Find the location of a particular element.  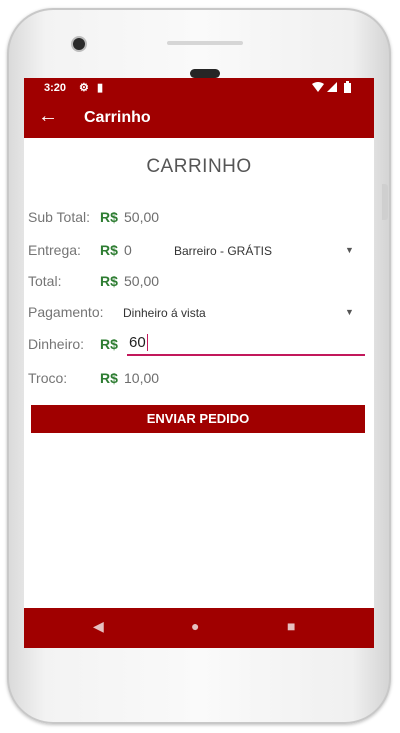

pagamento-select-value: Dinheiro á vista is located at coordinates (164, 313).